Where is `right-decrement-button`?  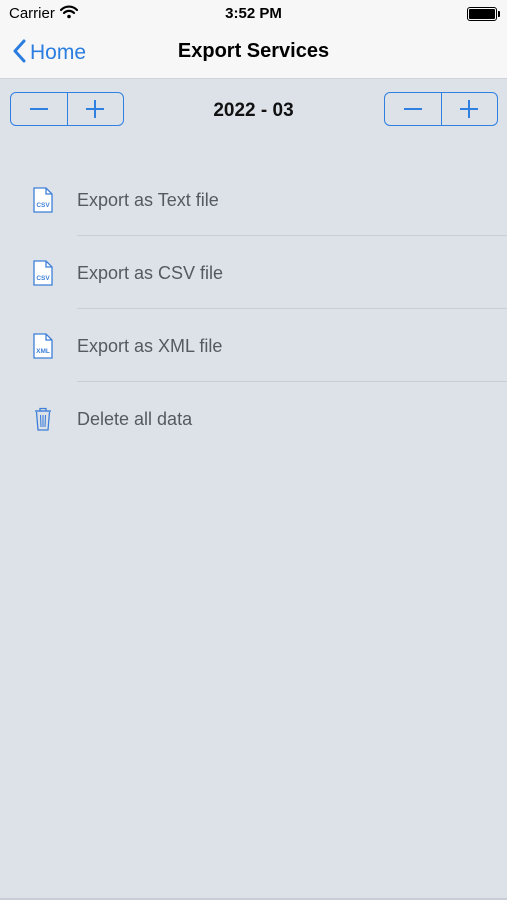 right-decrement-button is located at coordinates (413, 109).